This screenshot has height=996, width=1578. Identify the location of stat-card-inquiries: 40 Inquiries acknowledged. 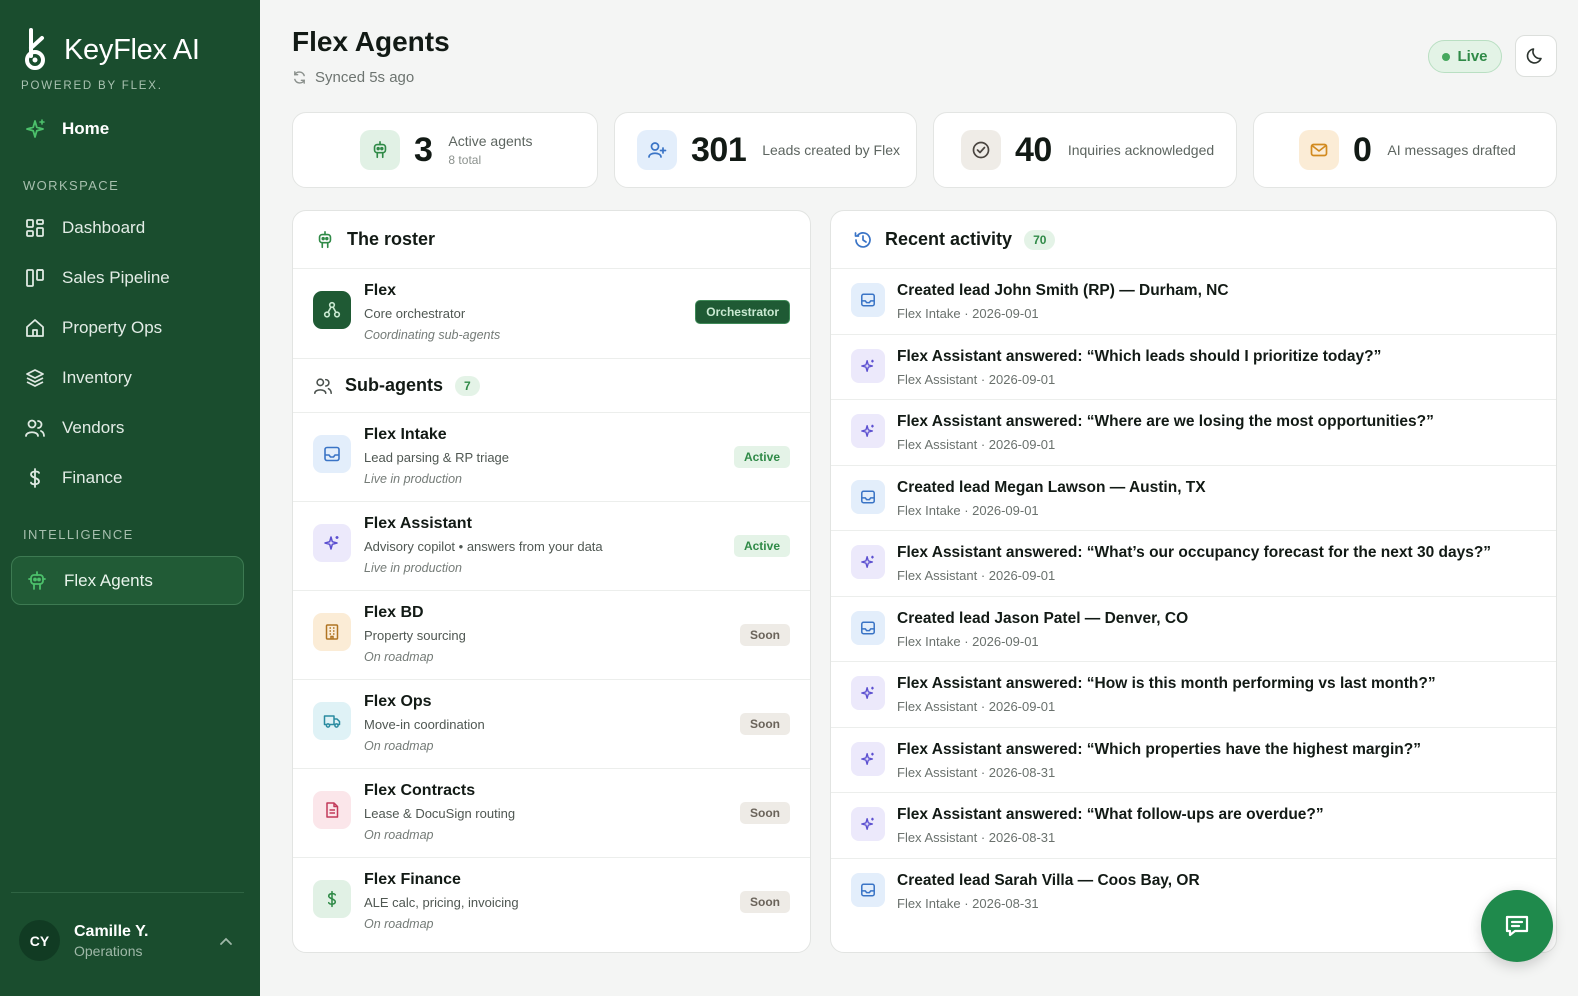
(1085, 150).